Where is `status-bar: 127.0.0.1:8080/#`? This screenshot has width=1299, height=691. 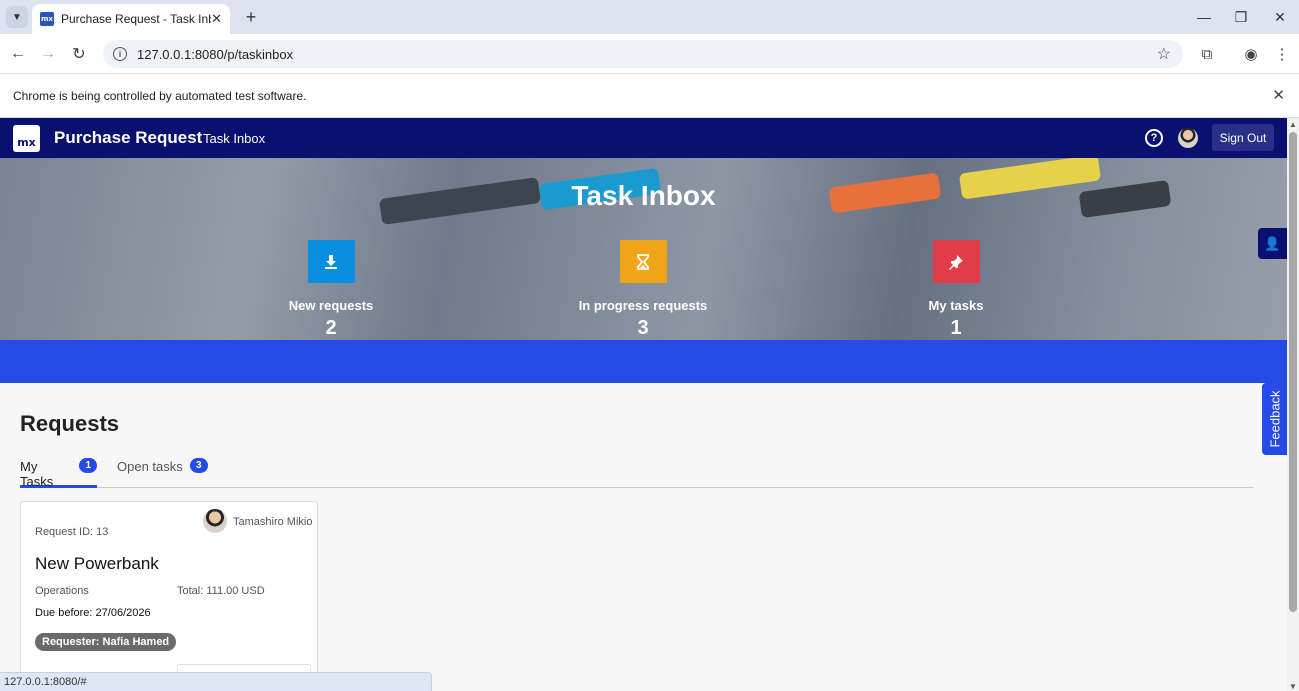
status-bar: 127.0.0.1:8080/# is located at coordinates (216, 681).